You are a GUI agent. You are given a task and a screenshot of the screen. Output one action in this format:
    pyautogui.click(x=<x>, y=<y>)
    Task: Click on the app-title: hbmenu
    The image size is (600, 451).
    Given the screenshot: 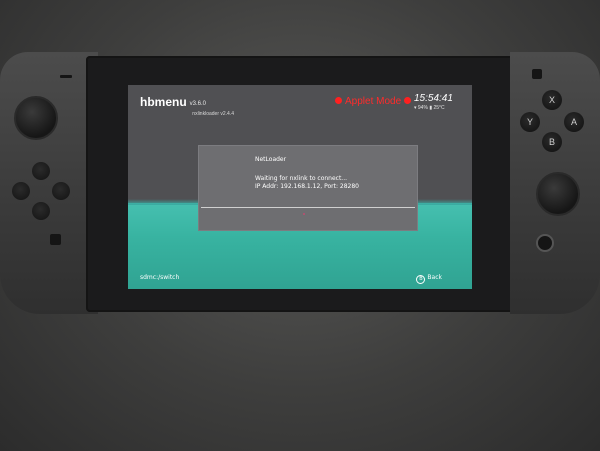 What is the action you would take?
    pyautogui.click(x=163, y=102)
    